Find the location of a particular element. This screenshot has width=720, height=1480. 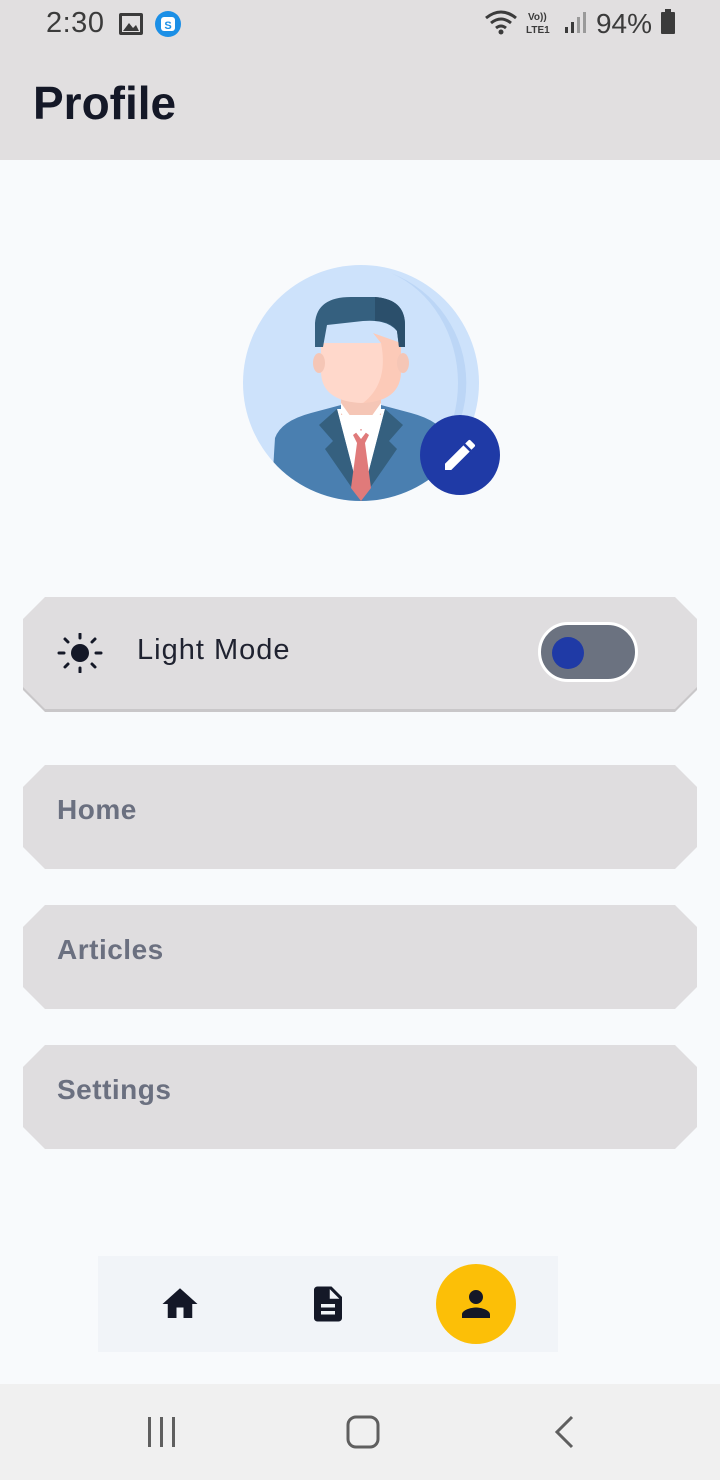

tab-articles is located at coordinates (328, 1304).